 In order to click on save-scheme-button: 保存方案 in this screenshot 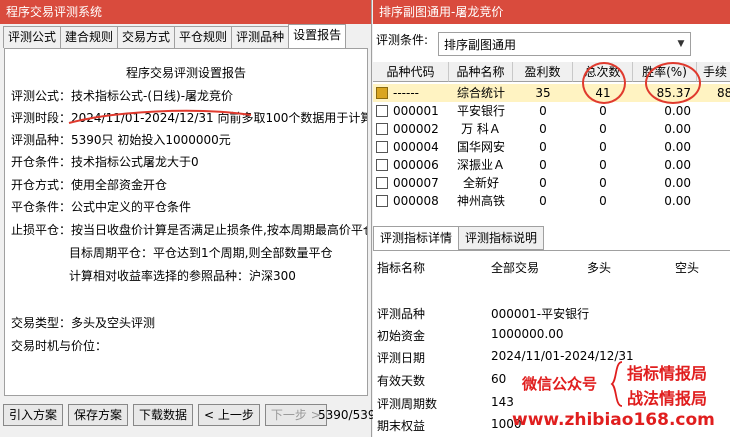, I will do `click(98, 415)`.